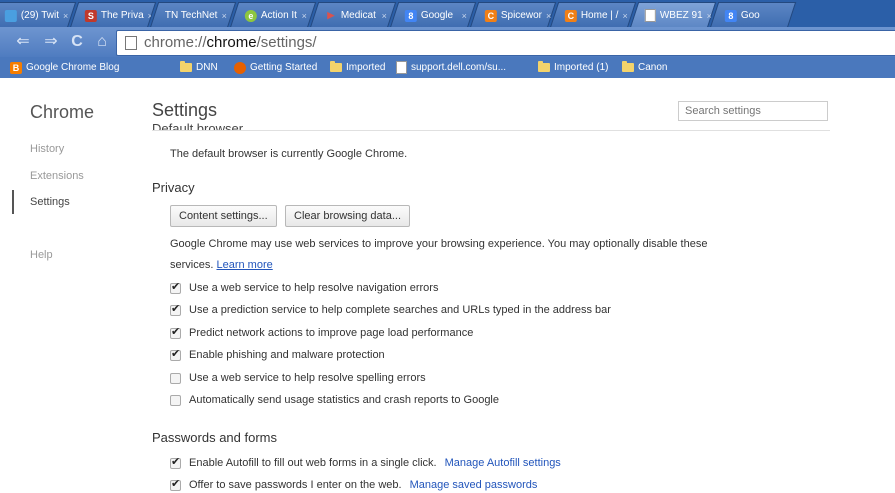  Describe the element at coordinates (50, 202) in the screenshot. I see `sidebar-item-settings: Settings` at that location.